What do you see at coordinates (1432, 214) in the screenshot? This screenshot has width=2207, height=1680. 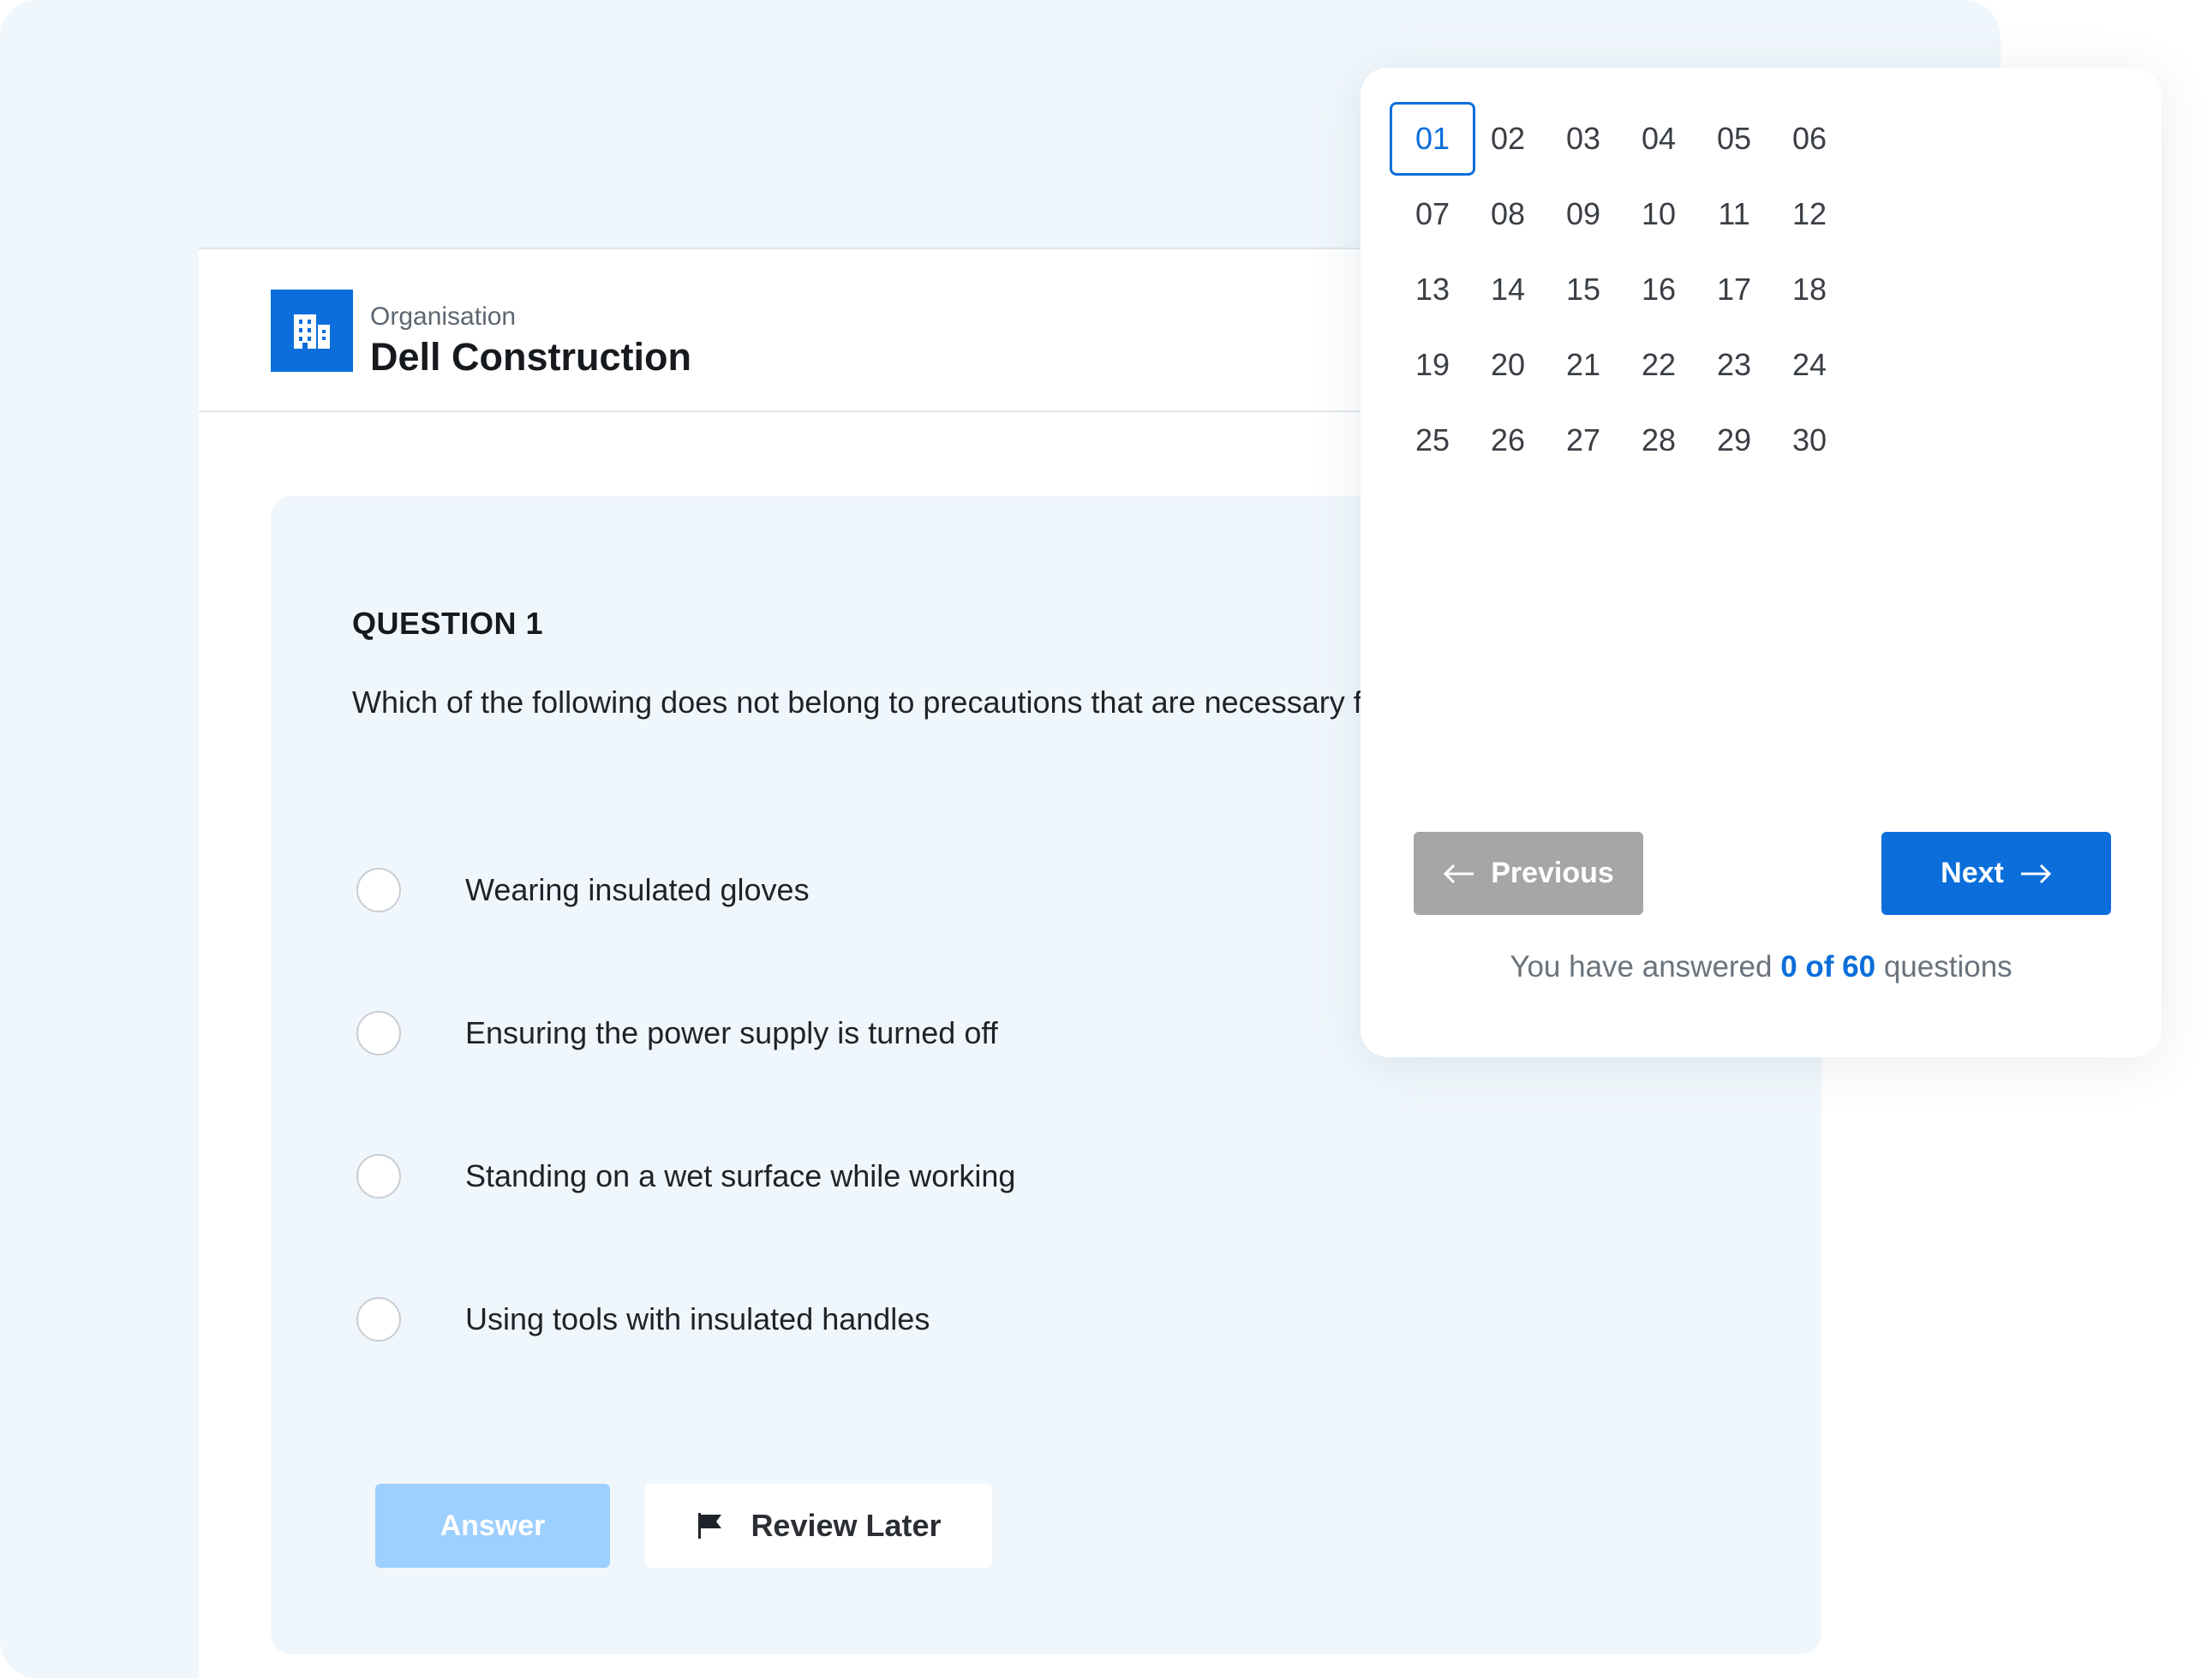 I see `question-number-07: 07` at bounding box center [1432, 214].